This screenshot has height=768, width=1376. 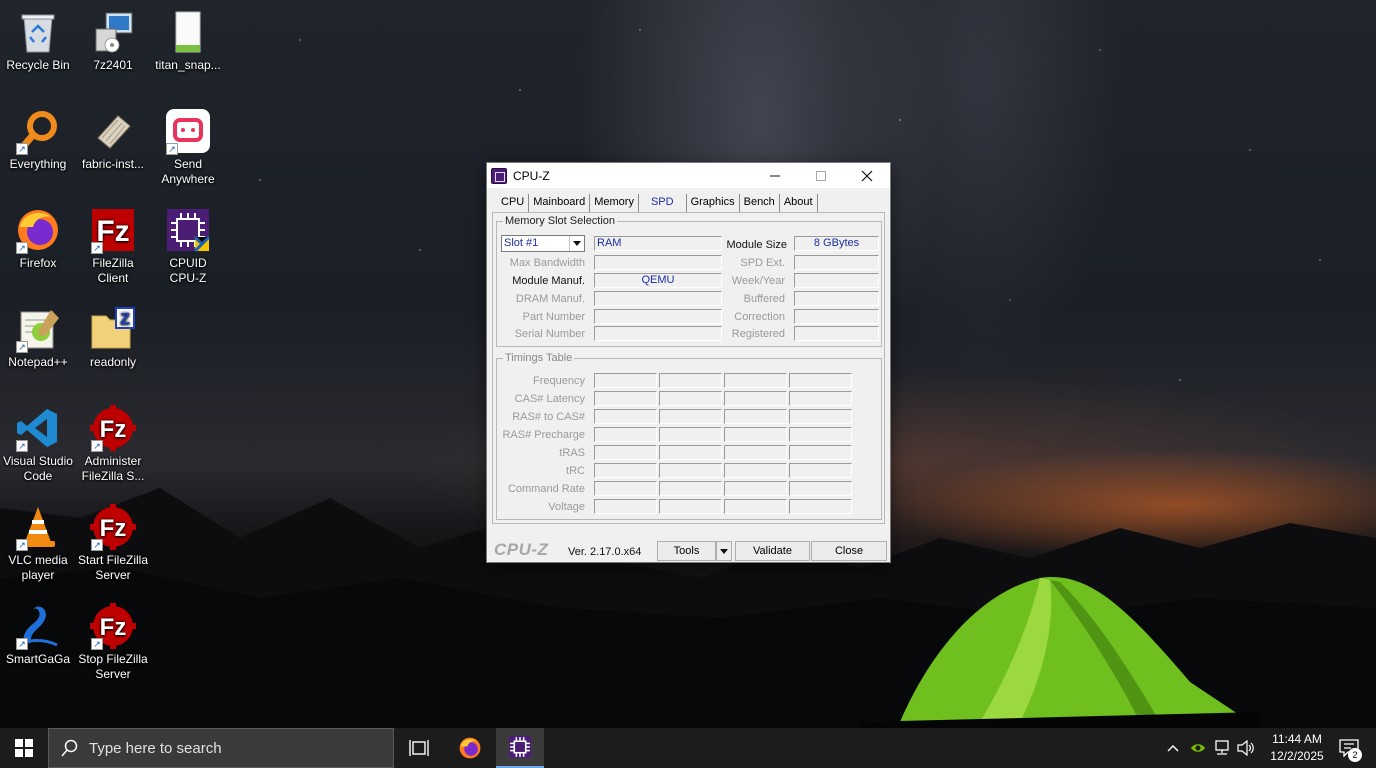 What do you see at coordinates (521, 549) in the screenshot?
I see `cpuz-brand-logo: CPU-Z` at bounding box center [521, 549].